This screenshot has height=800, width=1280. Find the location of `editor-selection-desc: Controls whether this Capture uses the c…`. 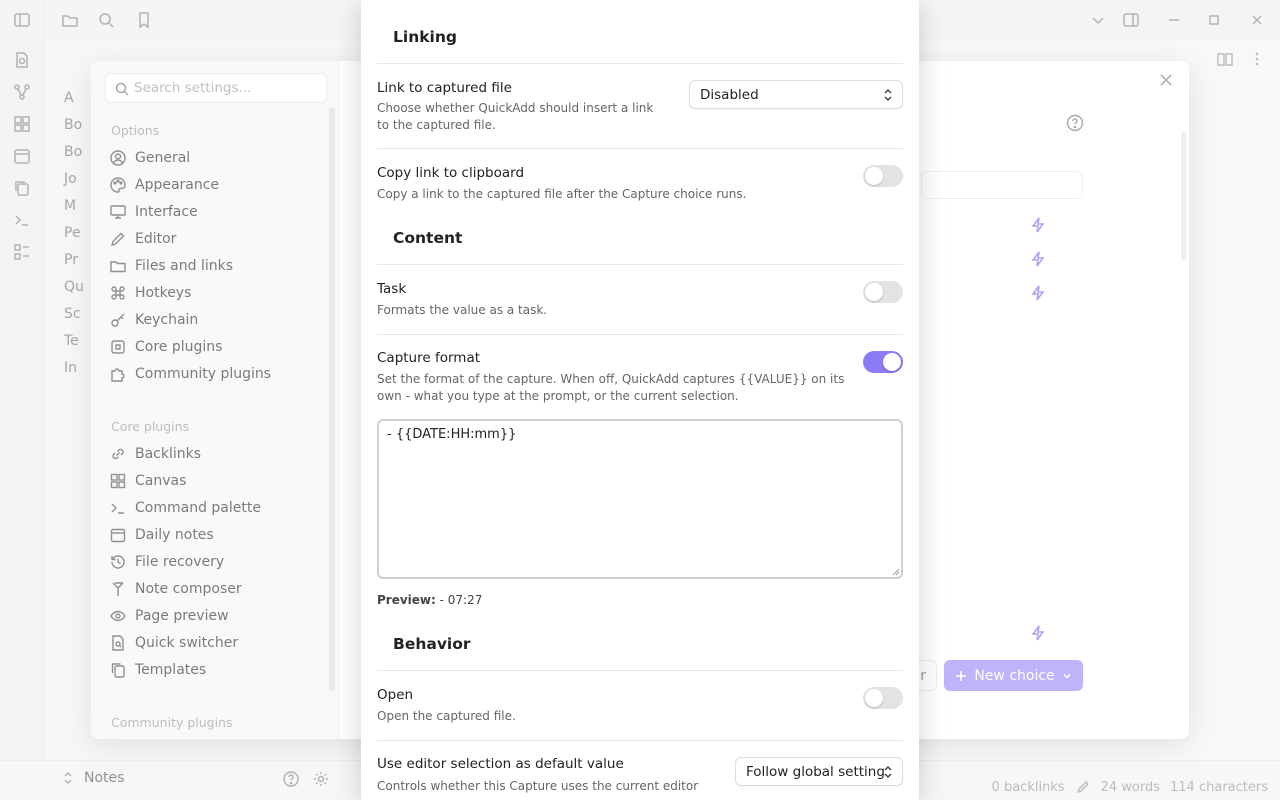

editor-selection-desc: Controls whether this Capture uses the c… is located at coordinates (538, 786).